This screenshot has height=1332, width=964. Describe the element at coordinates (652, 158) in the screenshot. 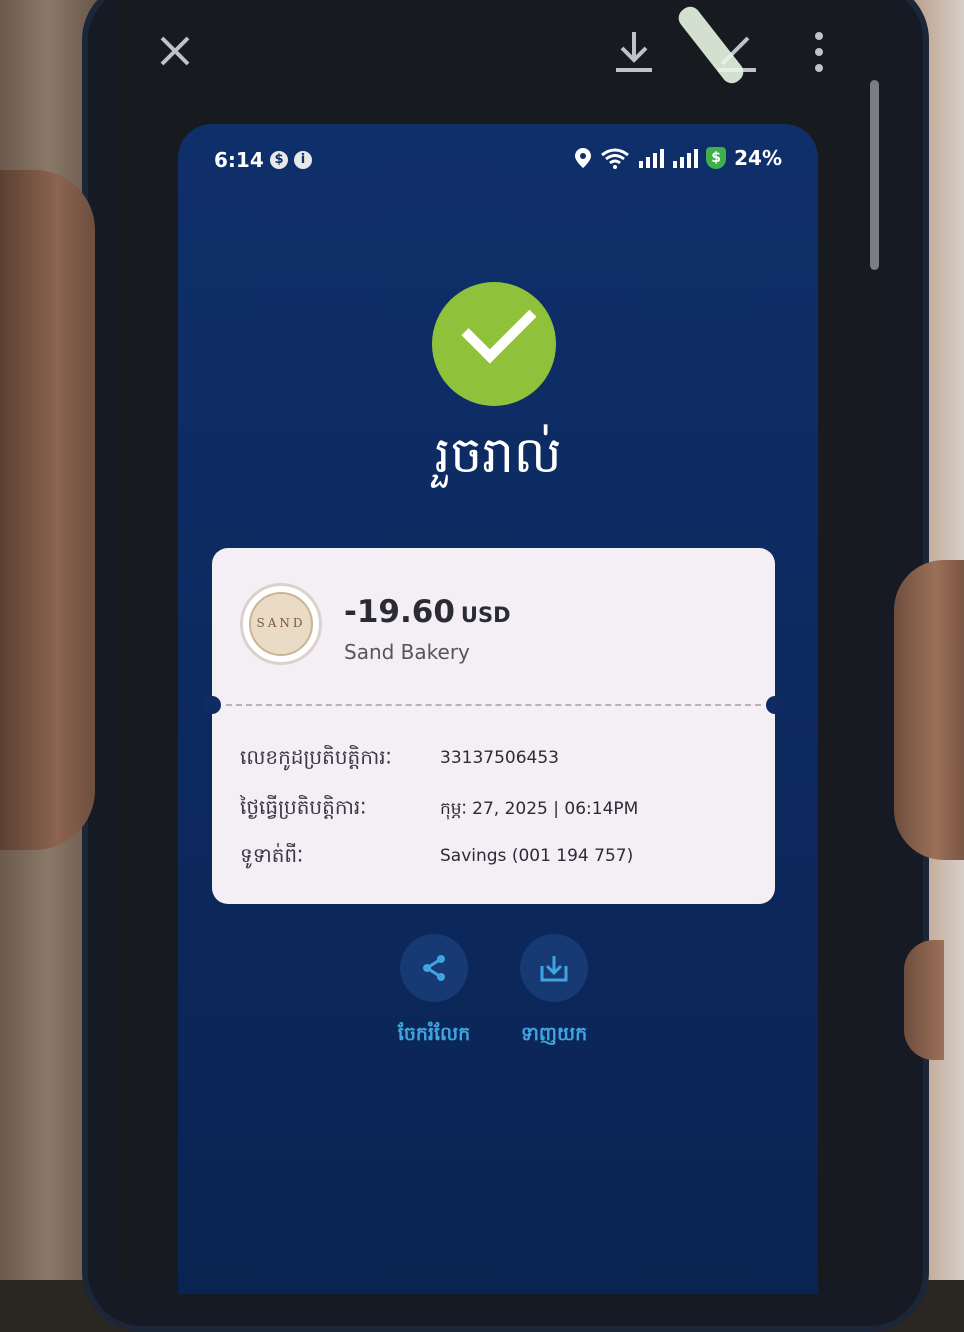

I see `signal-icon` at that location.